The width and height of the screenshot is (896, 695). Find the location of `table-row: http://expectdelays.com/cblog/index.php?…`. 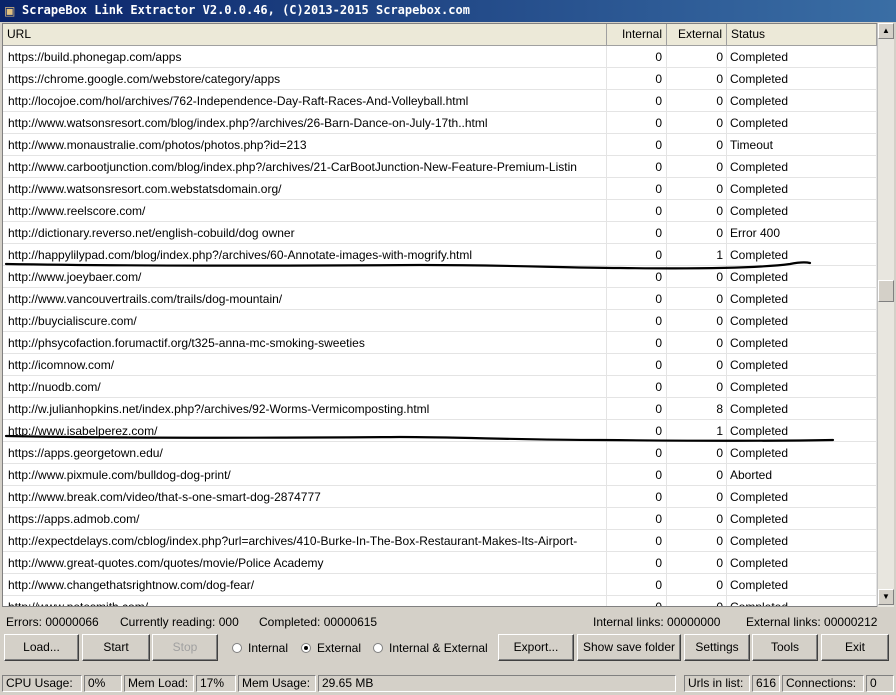

table-row: http://expectdelays.com/cblog/index.php?… is located at coordinates (440, 541).